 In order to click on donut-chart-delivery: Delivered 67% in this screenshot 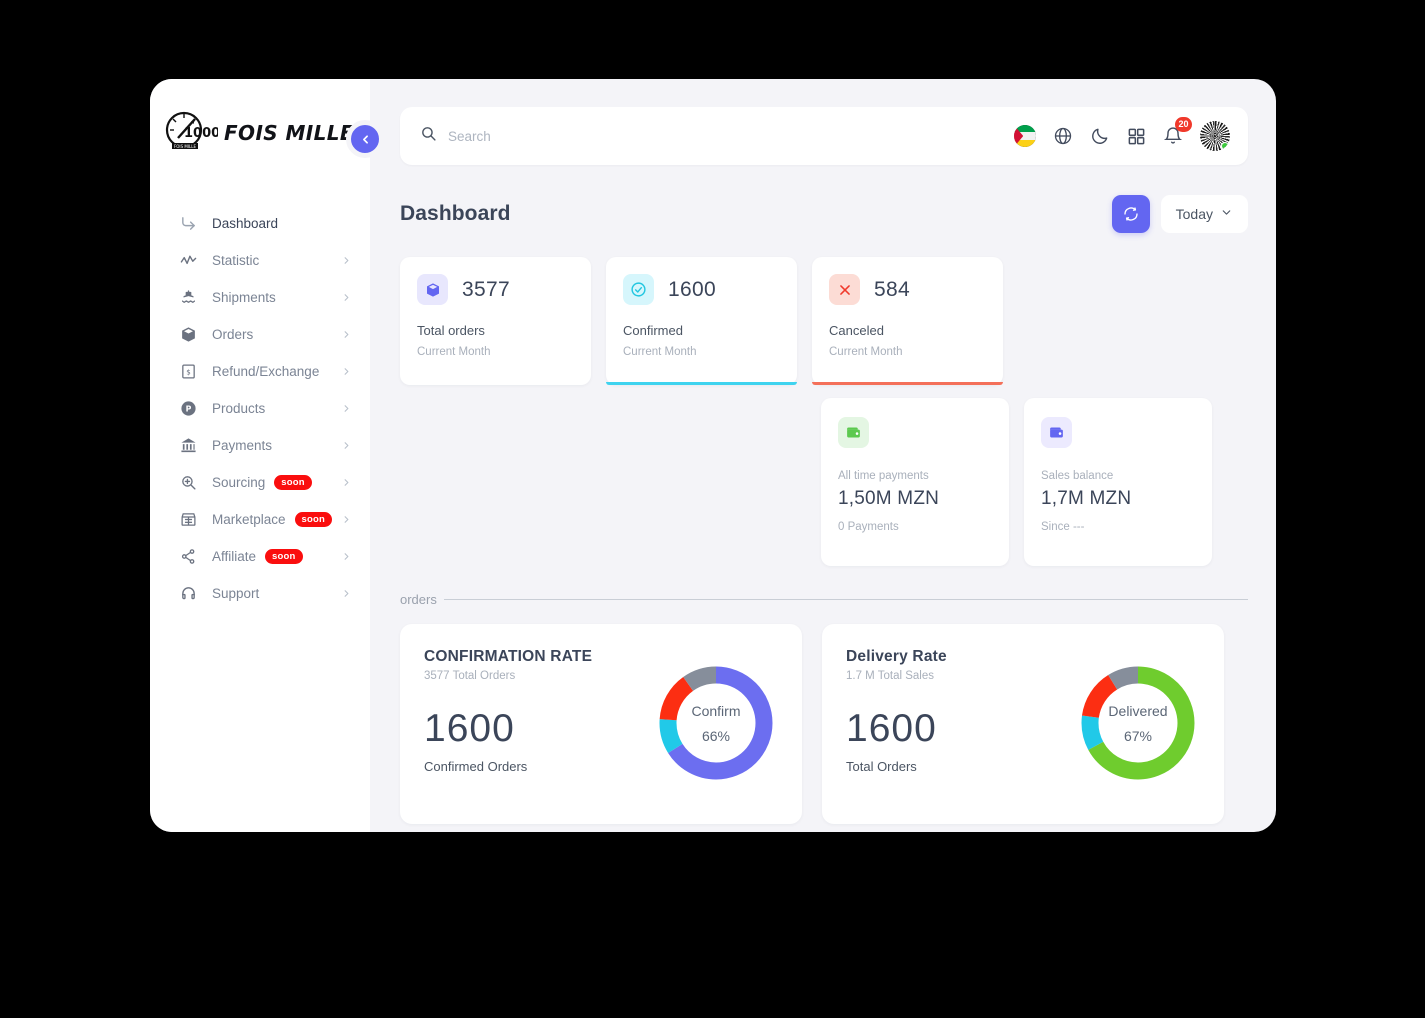, I will do `click(1138, 723)`.